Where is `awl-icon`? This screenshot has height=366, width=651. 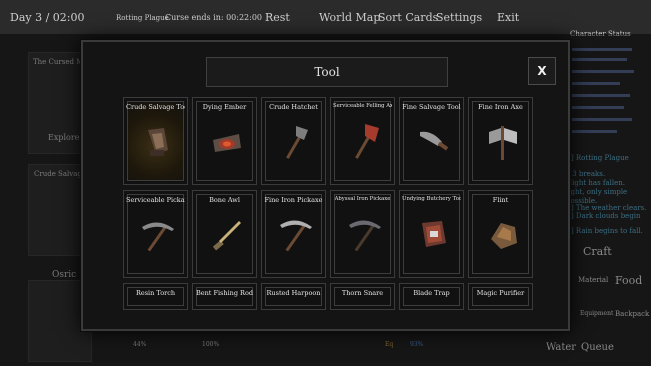
awl-icon is located at coordinates (226, 236).